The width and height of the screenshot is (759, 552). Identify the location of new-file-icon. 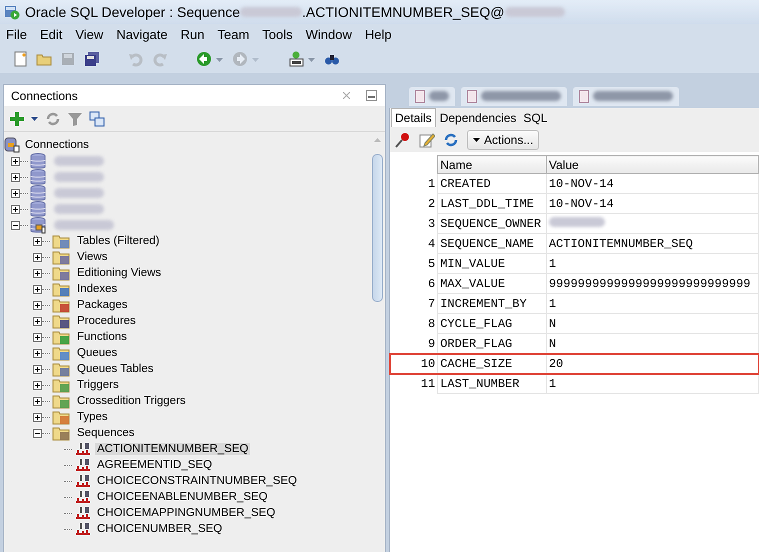
(20, 59).